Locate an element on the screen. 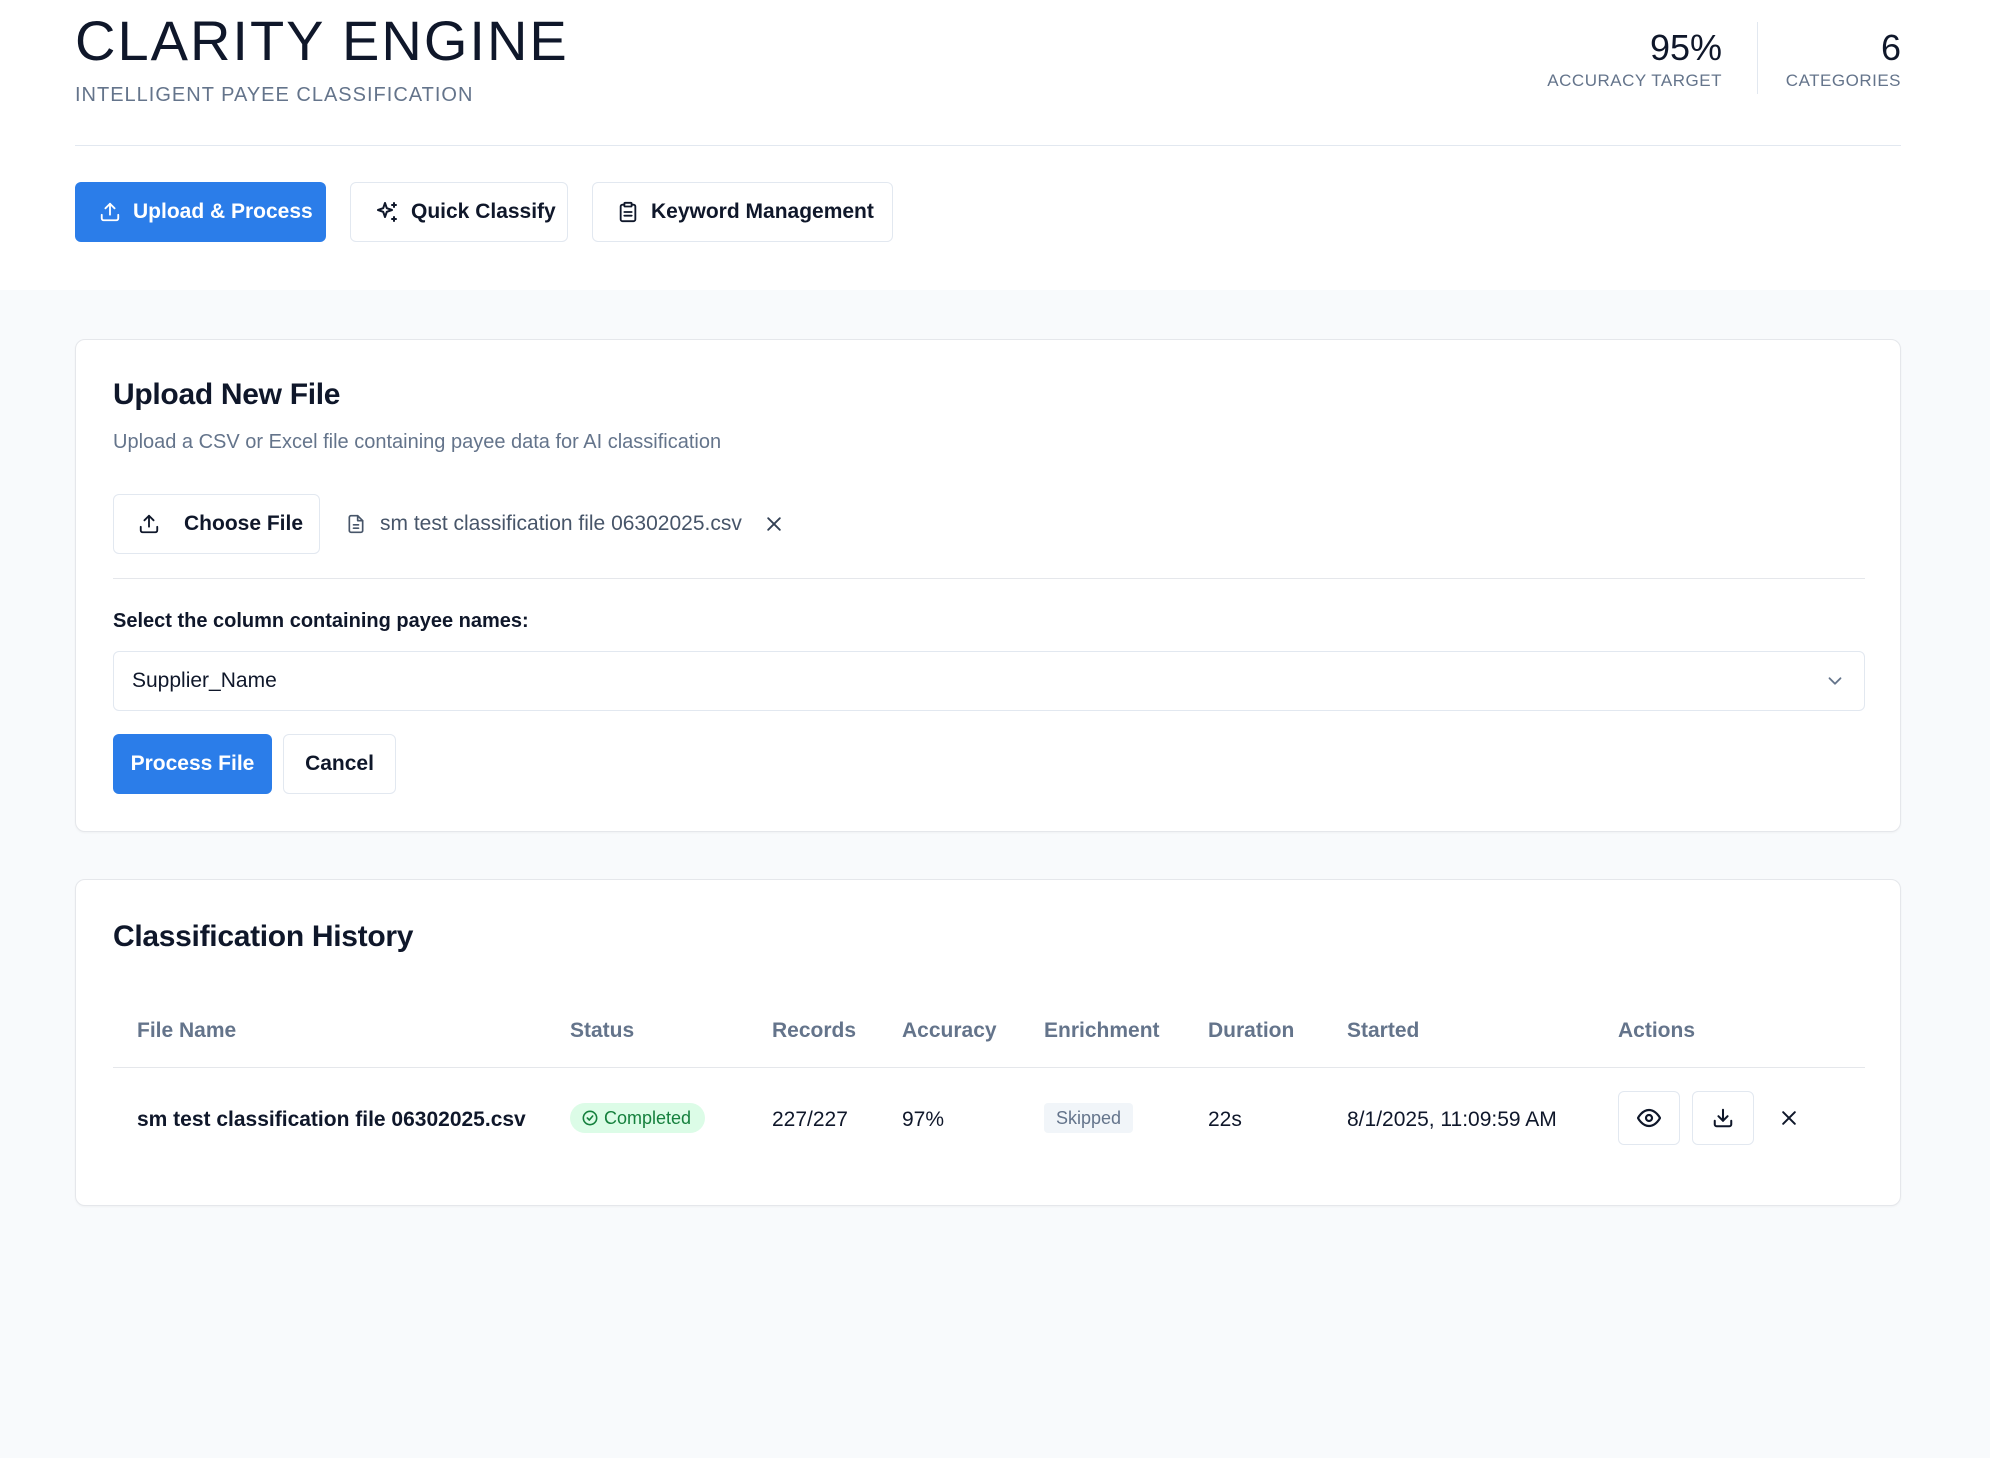 The height and width of the screenshot is (1458, 1990). row-started: 8/1/2025, 11:09:59 AM is located at coordinates (1452, 1119).